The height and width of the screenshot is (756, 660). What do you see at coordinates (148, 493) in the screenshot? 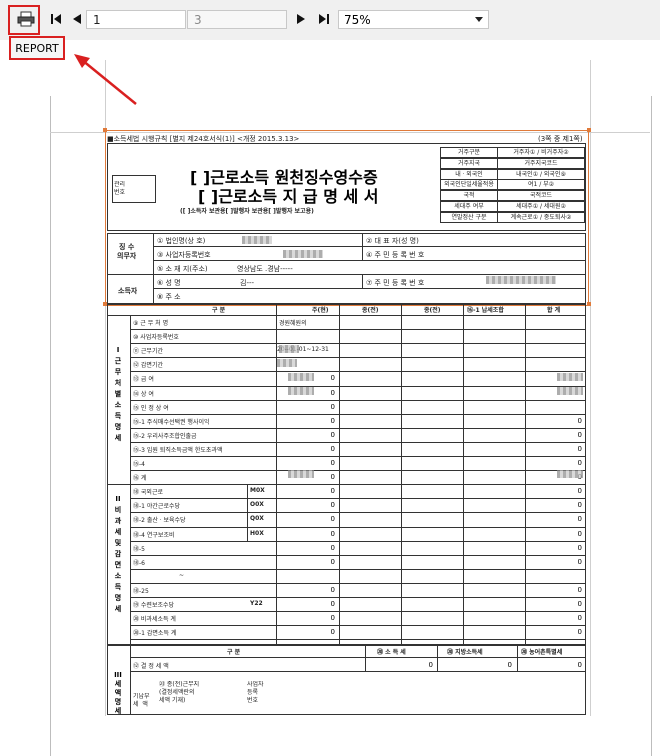
I see `nontaxable-row-label: ⑱ 국외근로` at bounding box center [148, 493].